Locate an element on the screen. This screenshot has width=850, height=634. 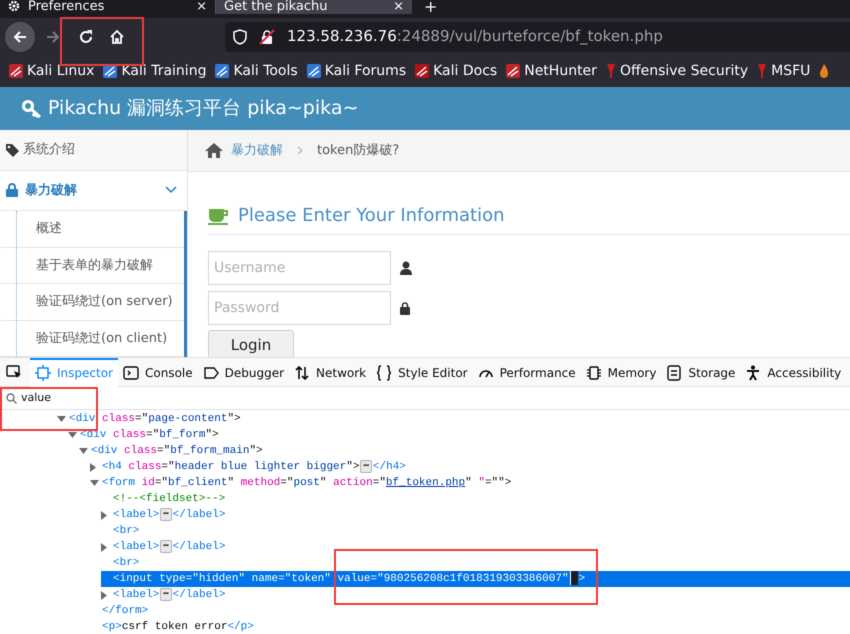
bookmark-link: Kali Docs is located at coordinates (465, 71).